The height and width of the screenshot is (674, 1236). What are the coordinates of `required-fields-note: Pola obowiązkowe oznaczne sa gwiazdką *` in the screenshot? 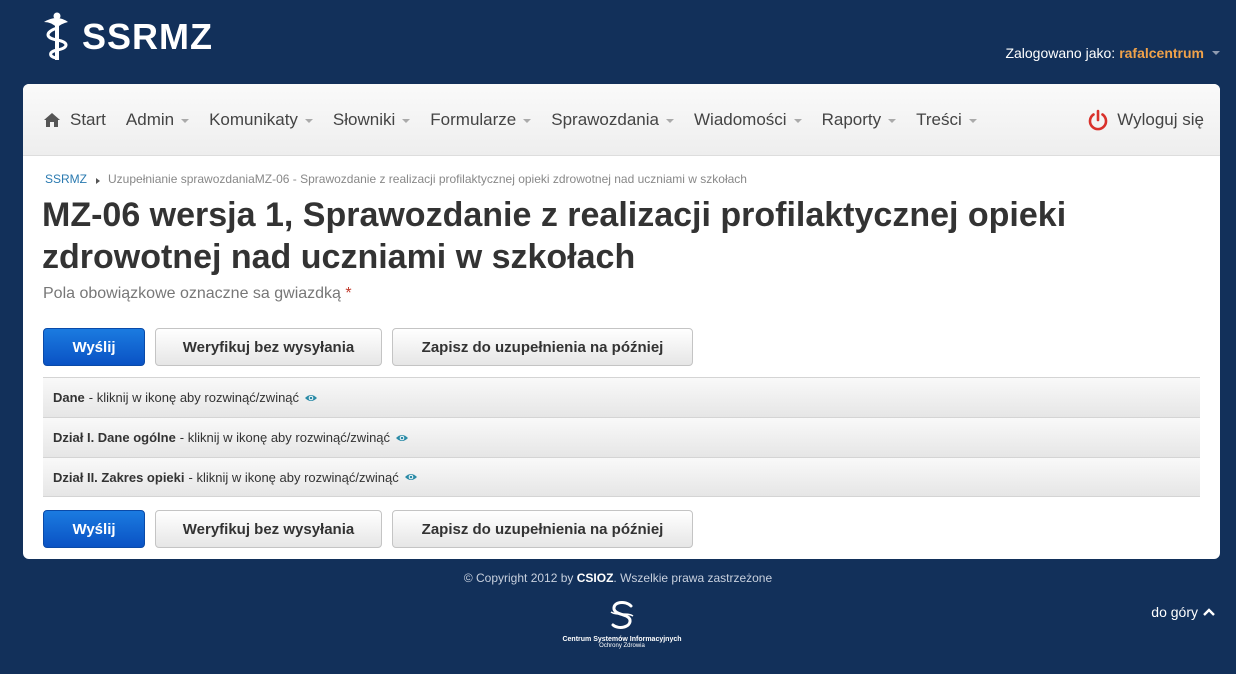 It's located at (197, 294).